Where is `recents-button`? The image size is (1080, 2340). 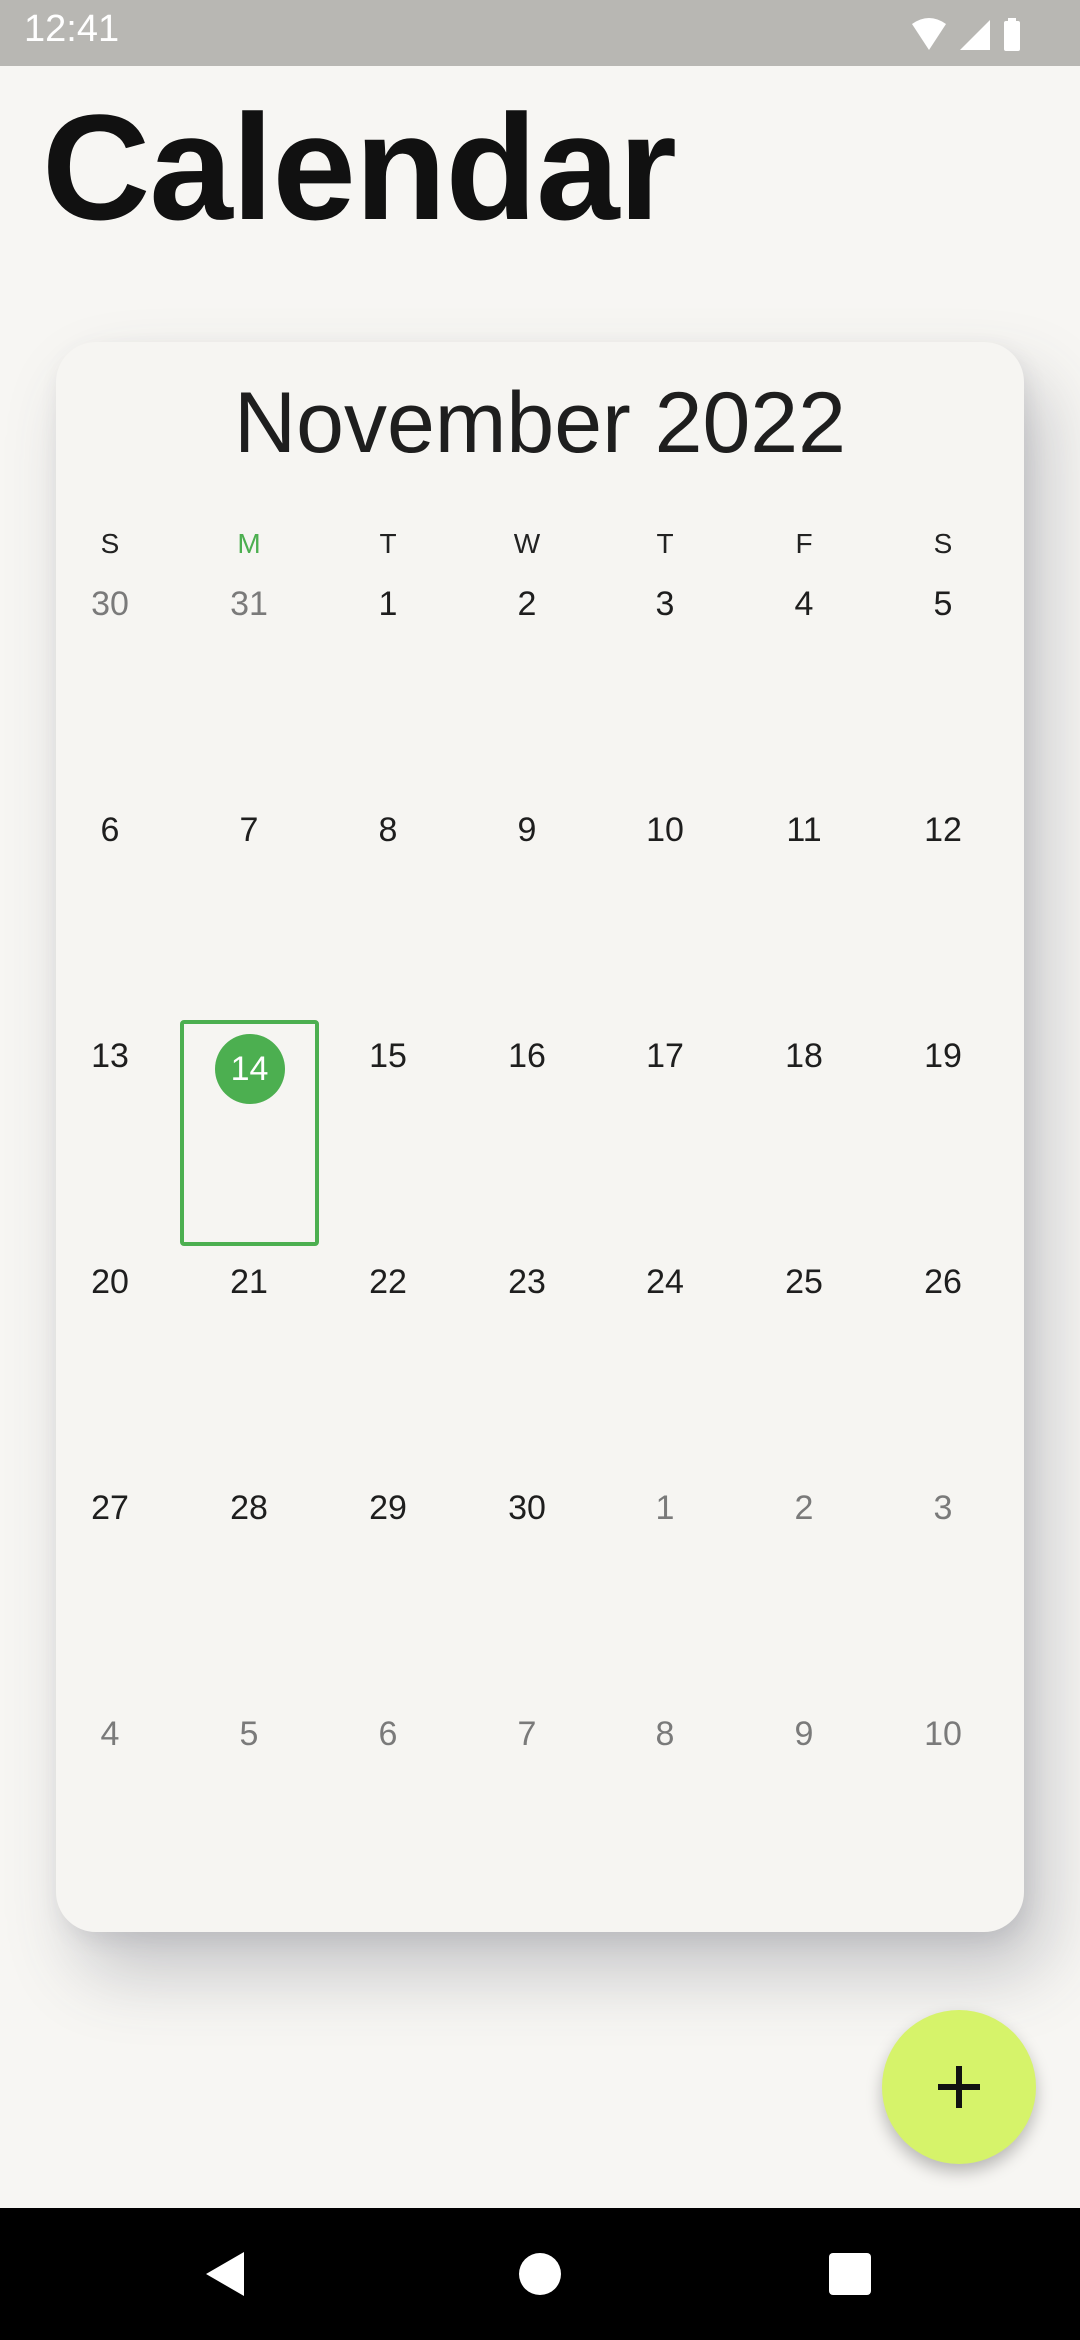 recents-button is located at coordinates (850, 2274).